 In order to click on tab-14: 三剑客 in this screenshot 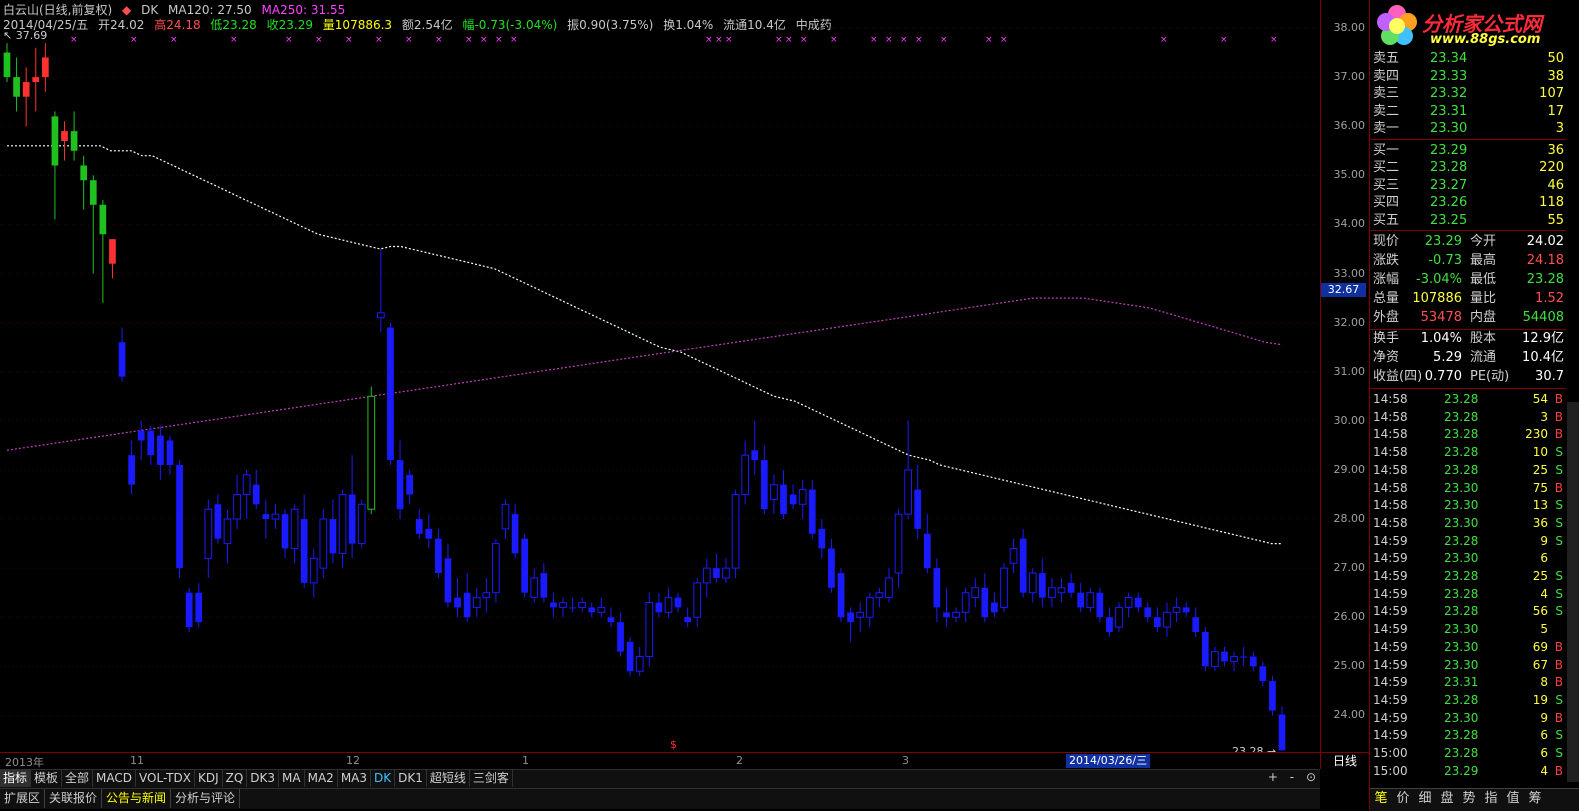, I will do `click(491, 778)`.